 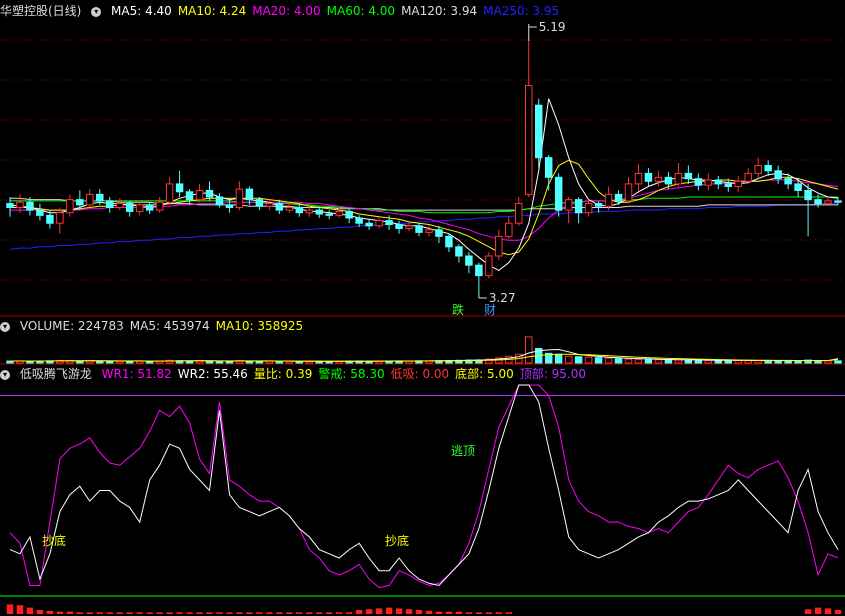 I want to click on chaodi-label-1: 抄底, so click(x=54, y=540).